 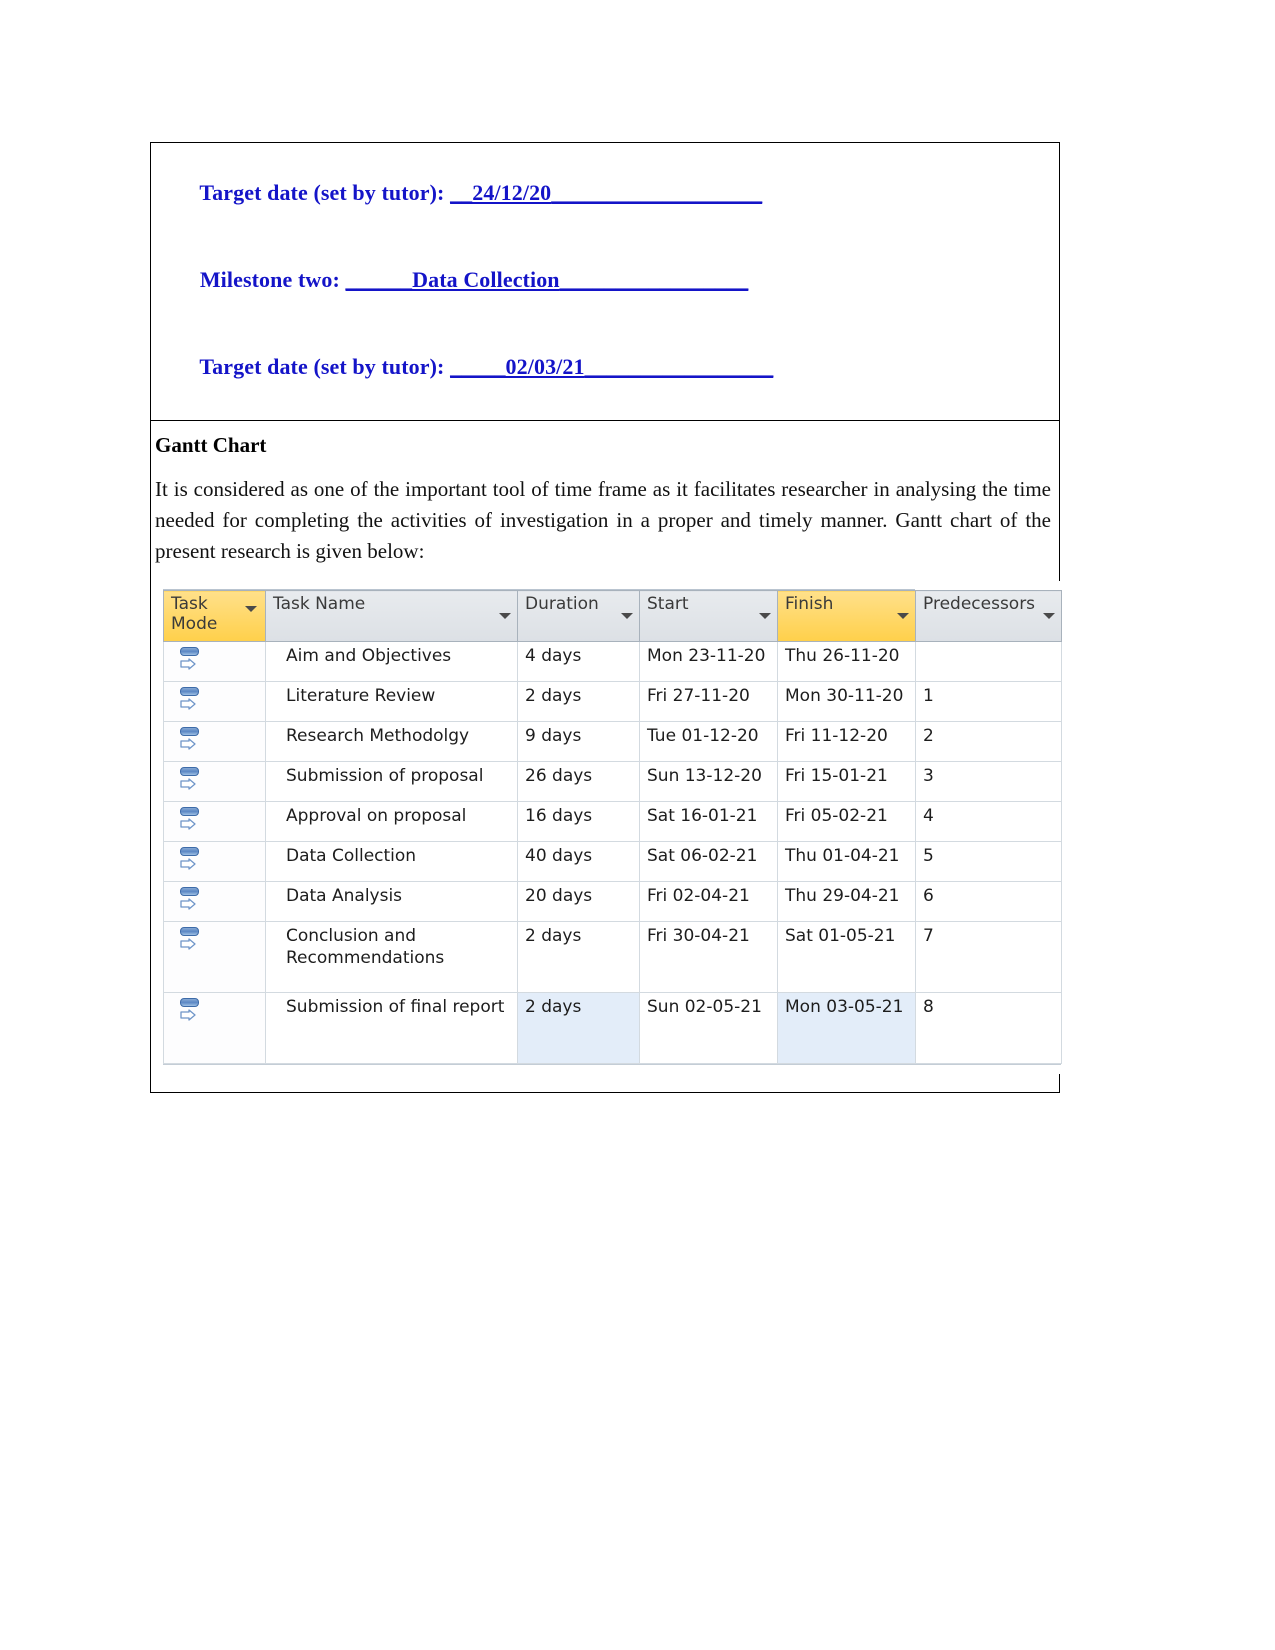 What do you see at coordinates (578, 862) in the screenshot?
I see `cell-duration: 40 days` at bounding box center [578, 862].